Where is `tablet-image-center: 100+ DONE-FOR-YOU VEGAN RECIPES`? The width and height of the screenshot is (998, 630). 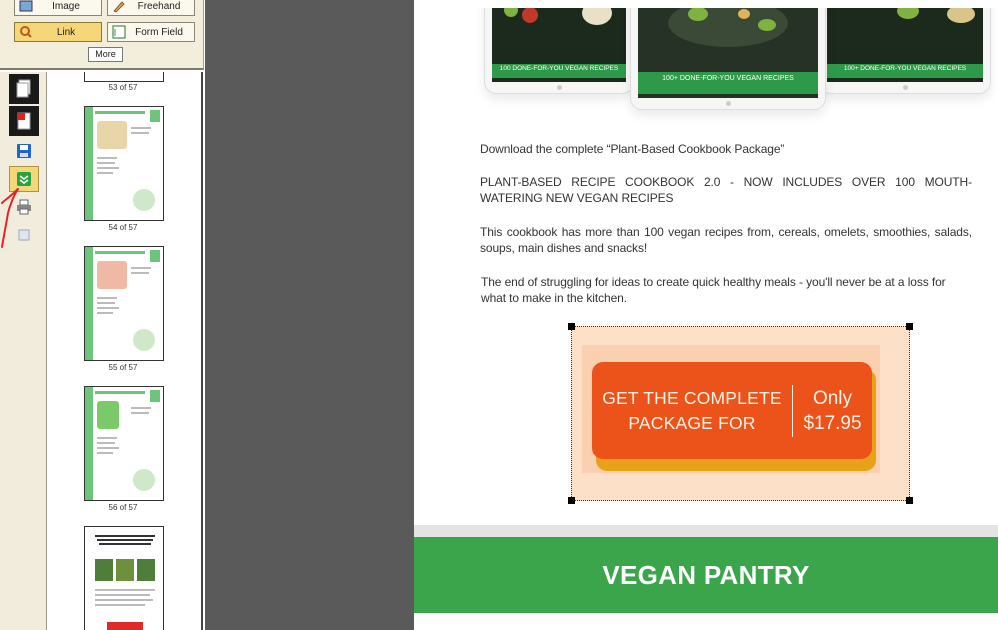 tablet-image-center: 100+ DONE-FOR-YOU VEGAN RECIPES is located at coordinates (728, 59).